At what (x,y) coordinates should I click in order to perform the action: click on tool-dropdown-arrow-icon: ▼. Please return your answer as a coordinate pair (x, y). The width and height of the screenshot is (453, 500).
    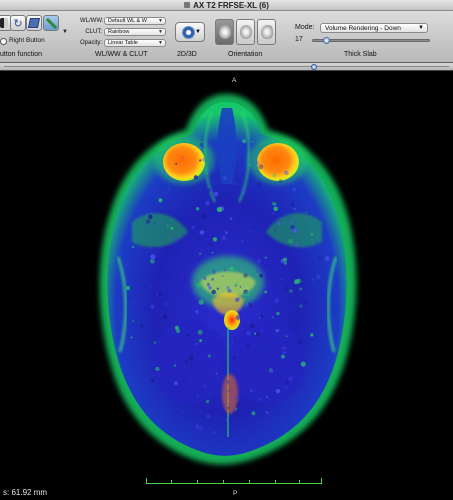
    Looking at the image, I should click on (65, 32).